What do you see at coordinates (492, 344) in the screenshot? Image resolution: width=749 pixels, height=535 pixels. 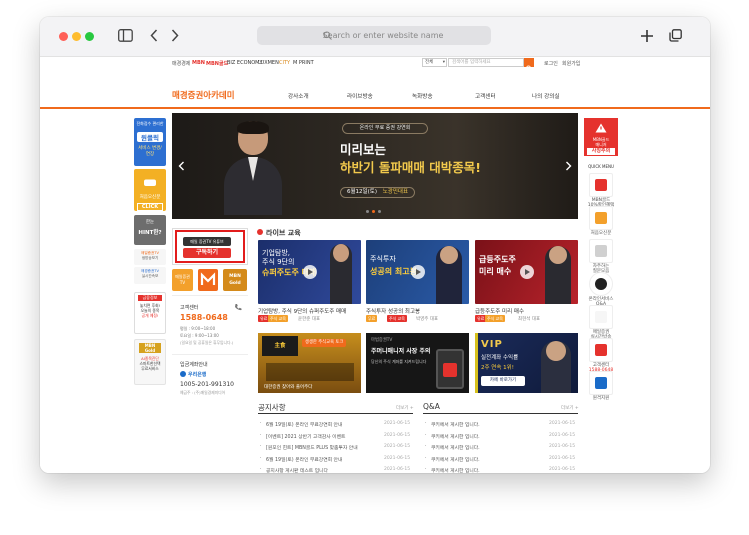 I see `promo3-title: VIP` at bounding box center [492, 344].